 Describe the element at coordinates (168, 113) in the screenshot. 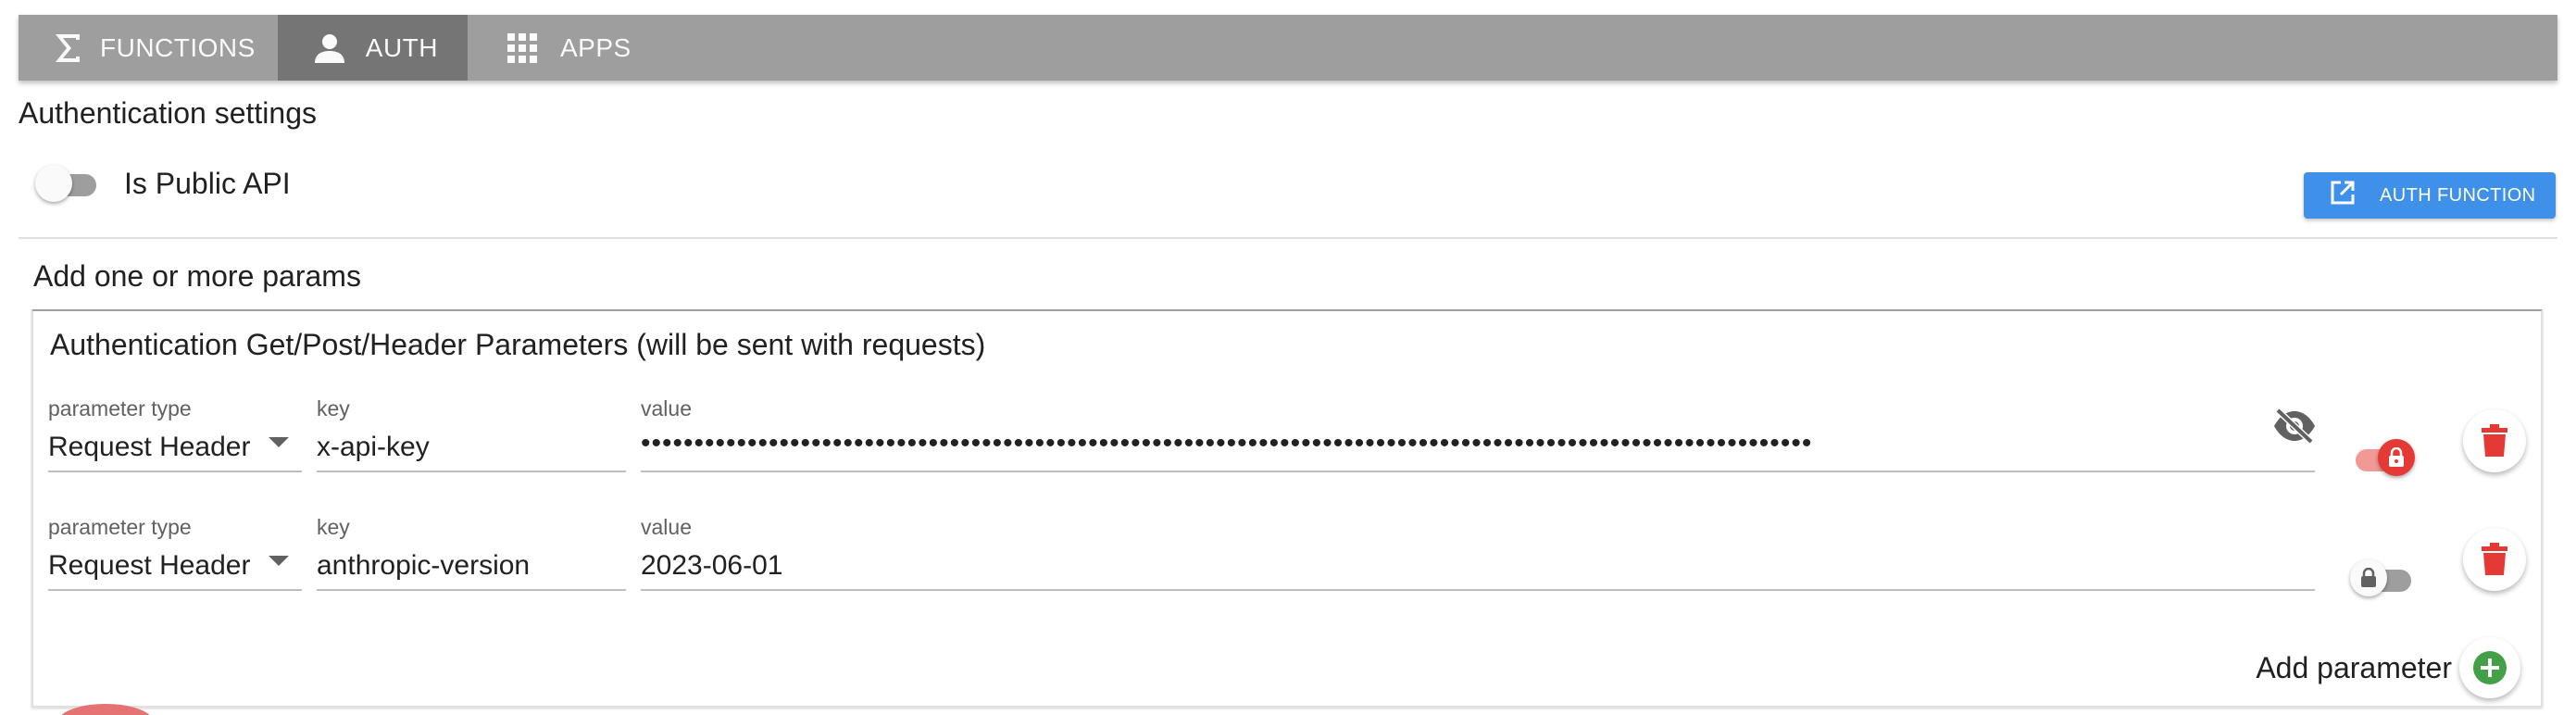

I see `auth-settings-title: Authentication settings` at that location.